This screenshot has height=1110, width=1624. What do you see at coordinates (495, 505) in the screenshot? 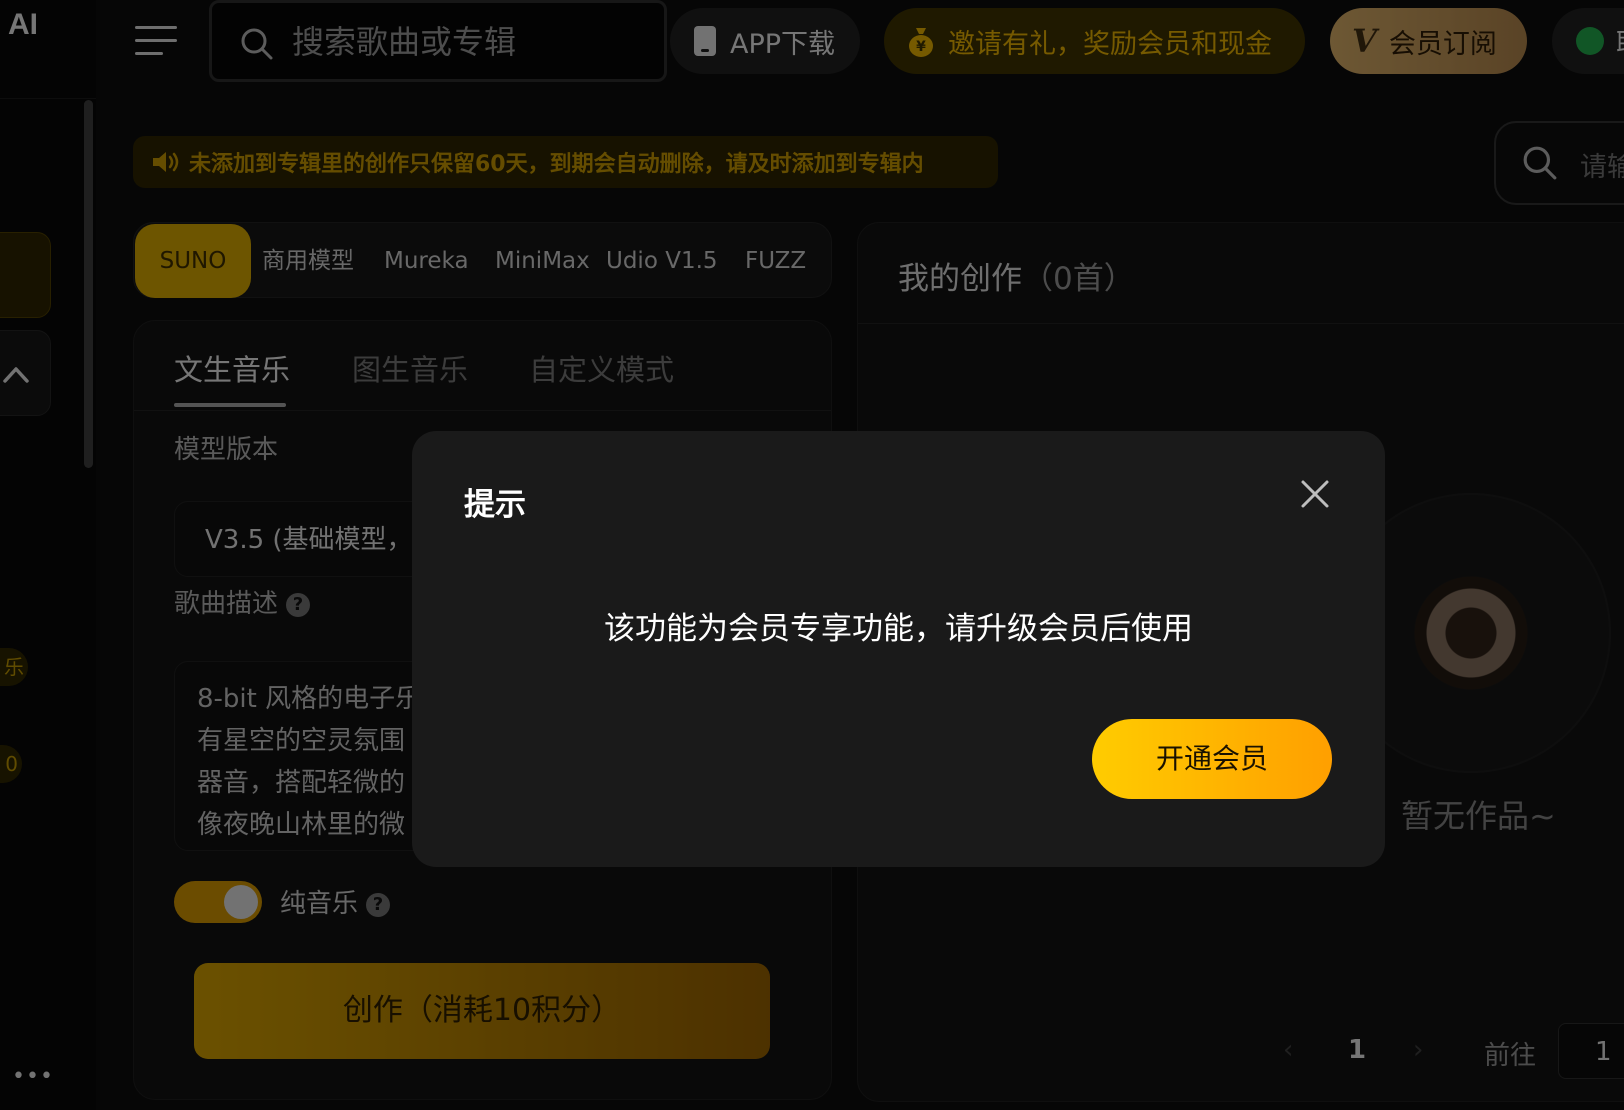
I see `dialog-title: 提示` at bounding box center [495, 505].